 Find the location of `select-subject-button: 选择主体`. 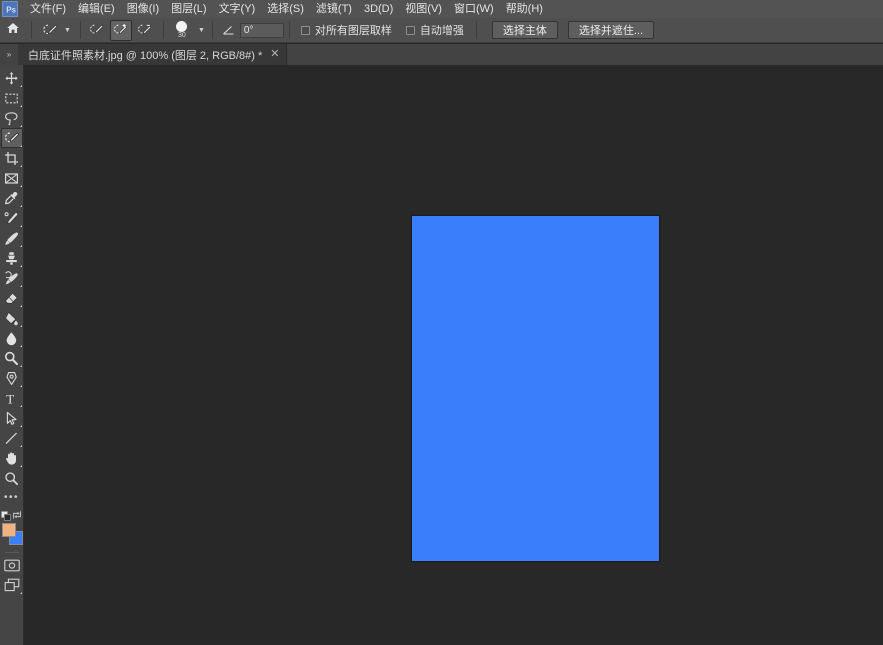

select-subject-button: 选择主体 is located at coordinates (524, 30).